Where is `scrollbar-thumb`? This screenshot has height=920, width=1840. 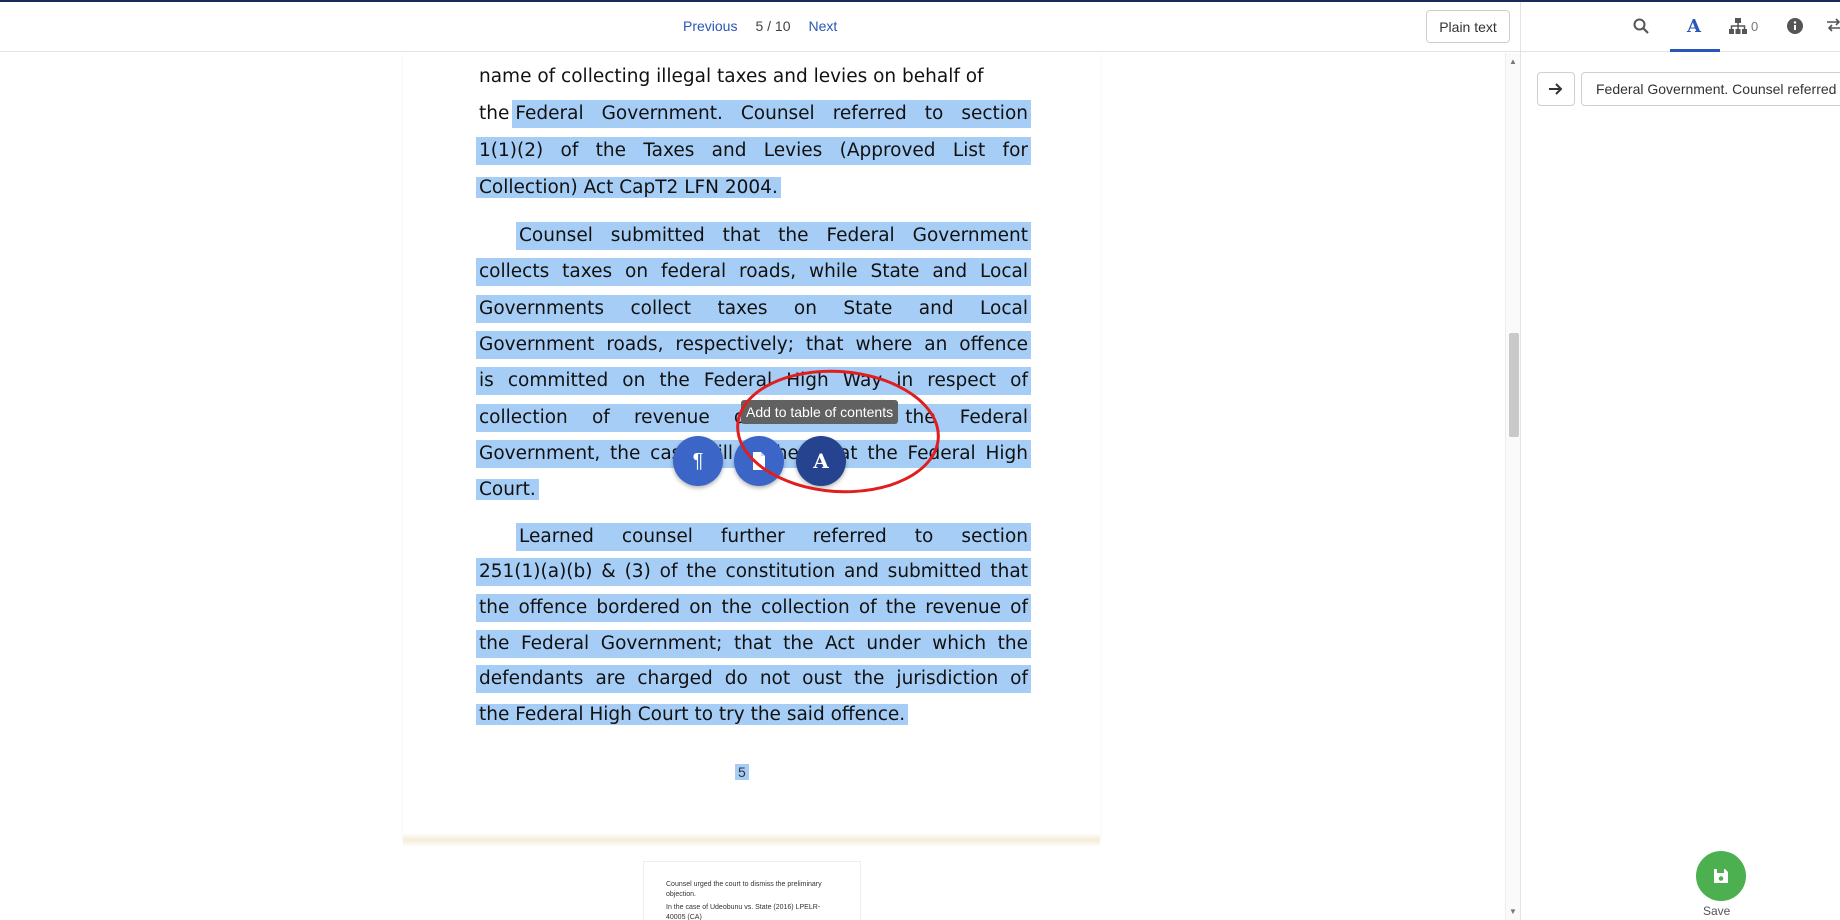
scrollbar-thumb is located at coordinates (1514, 385).